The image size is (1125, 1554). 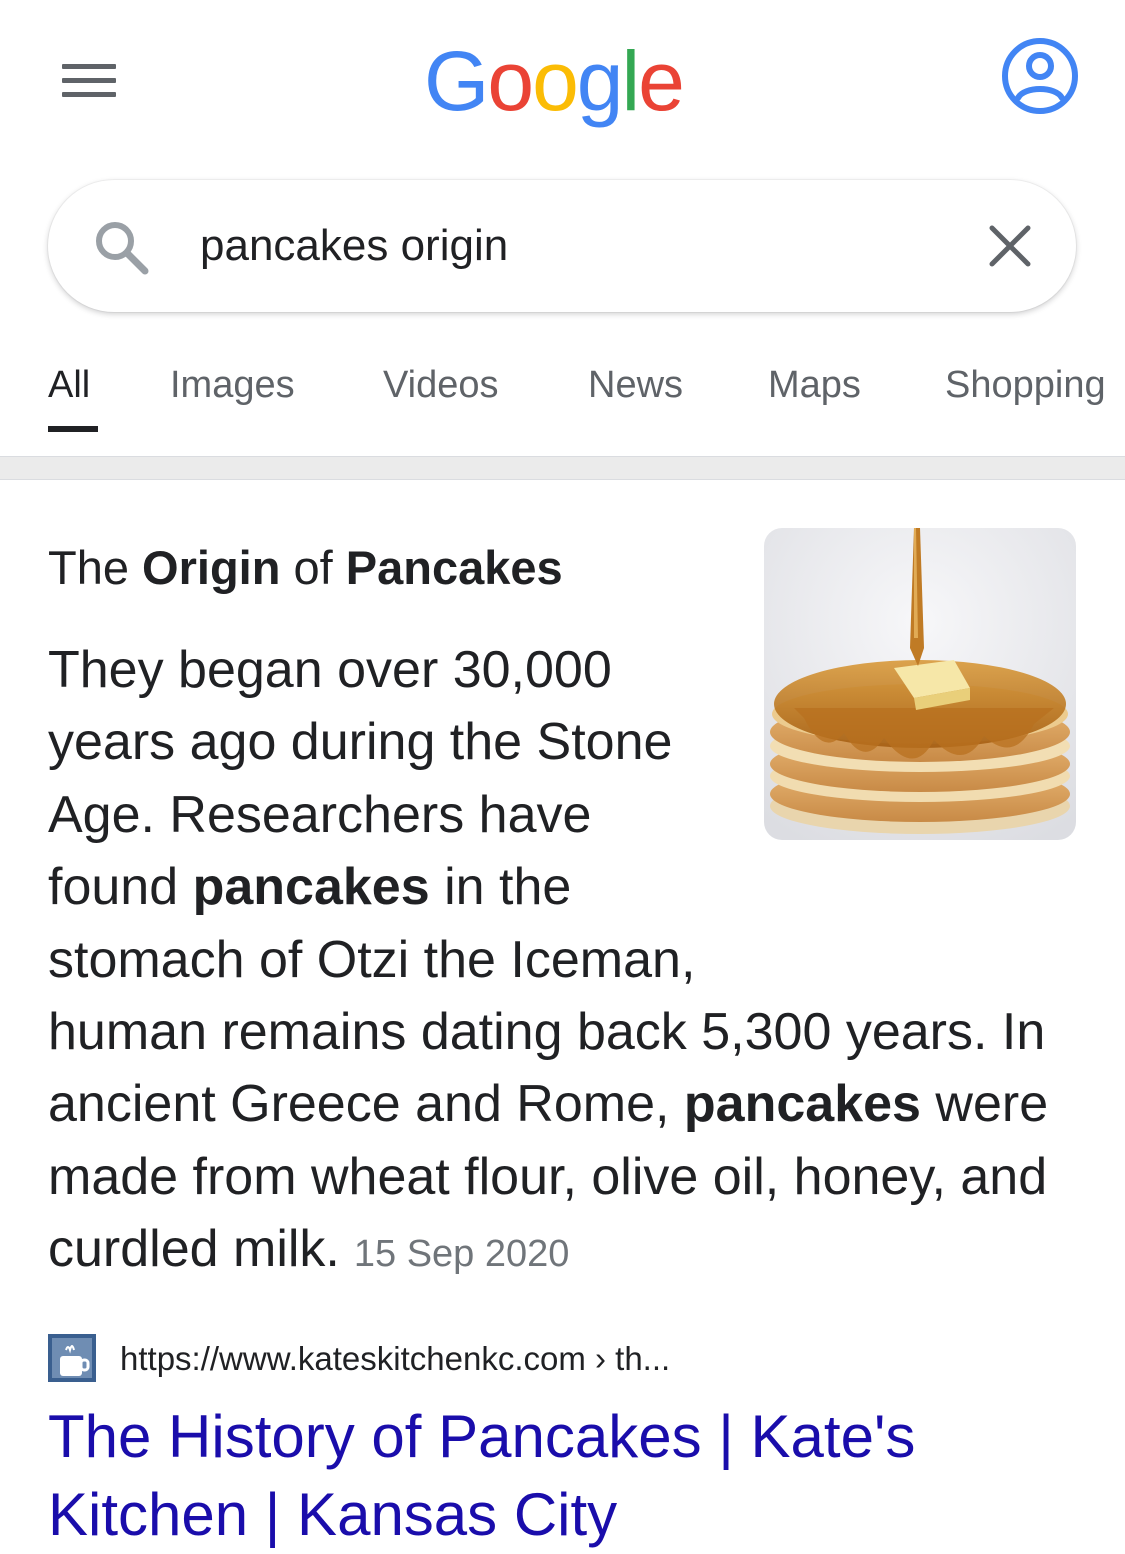 What do you see at coordinates (441, 385) in the screenshot?
I see `tab-videos: Videos` at bounding box center [441, 385].